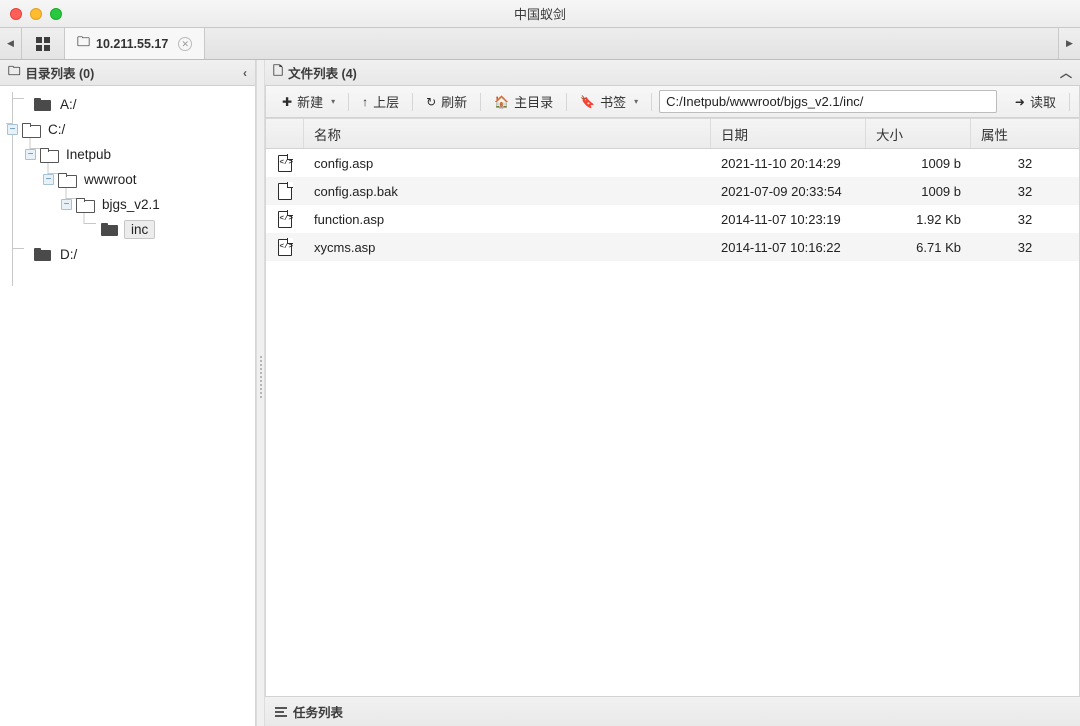 Image resolution: width=1080 pixels, height=726 pixels. What do you see at coordinates (380, 102) in the screenshot?
I see `up-directory-button: ↑ 上层` at bounding box center [380, 102].